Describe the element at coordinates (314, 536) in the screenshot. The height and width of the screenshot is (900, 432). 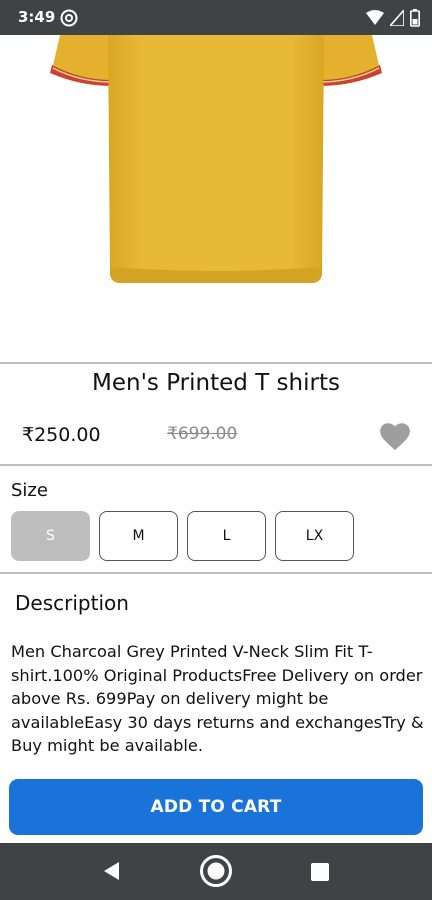
I see `size-option-lx: LX` at that location.